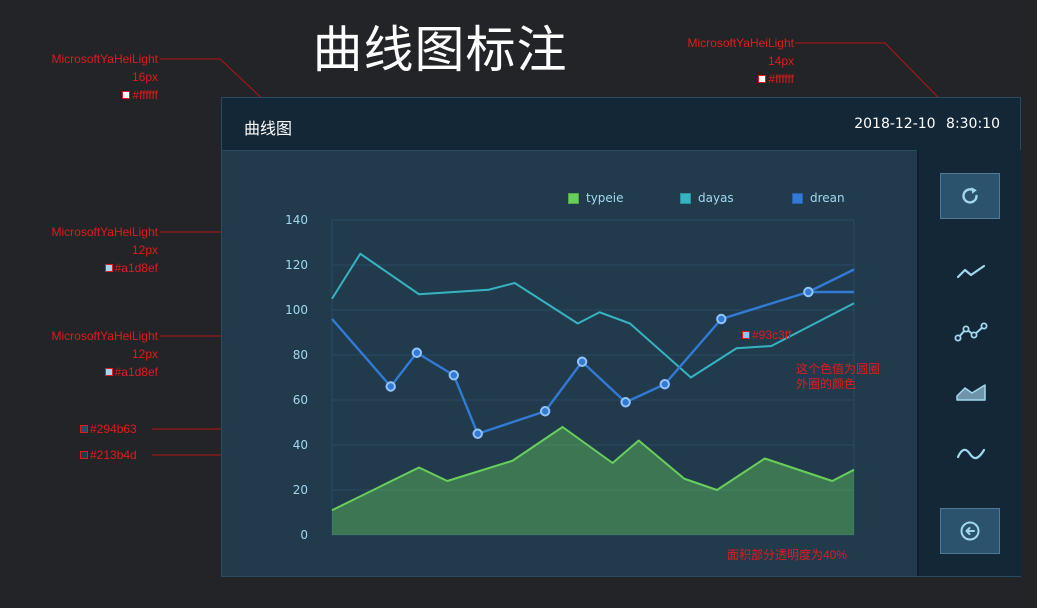 This screenshot has width=1037, height=608. Describe the element at coordinates (300, 400) in the screenshot. I see `y-tick-label: 60` at that location.